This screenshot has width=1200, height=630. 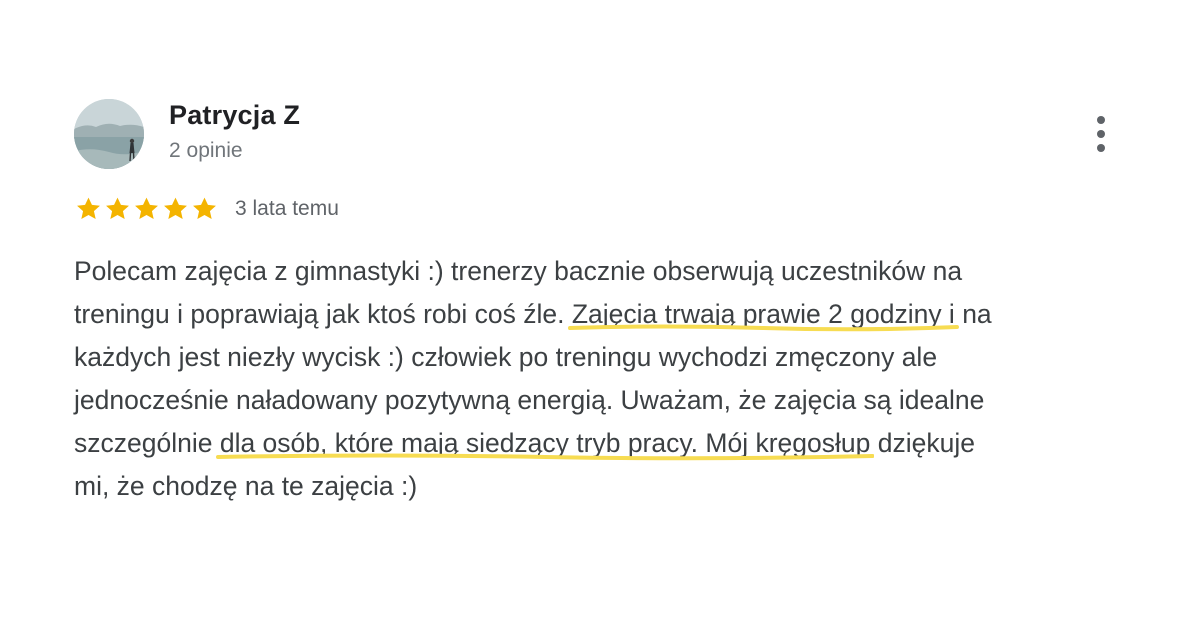 I want to click on rating-row: 3 lata temu, so click(x=206, y=209).